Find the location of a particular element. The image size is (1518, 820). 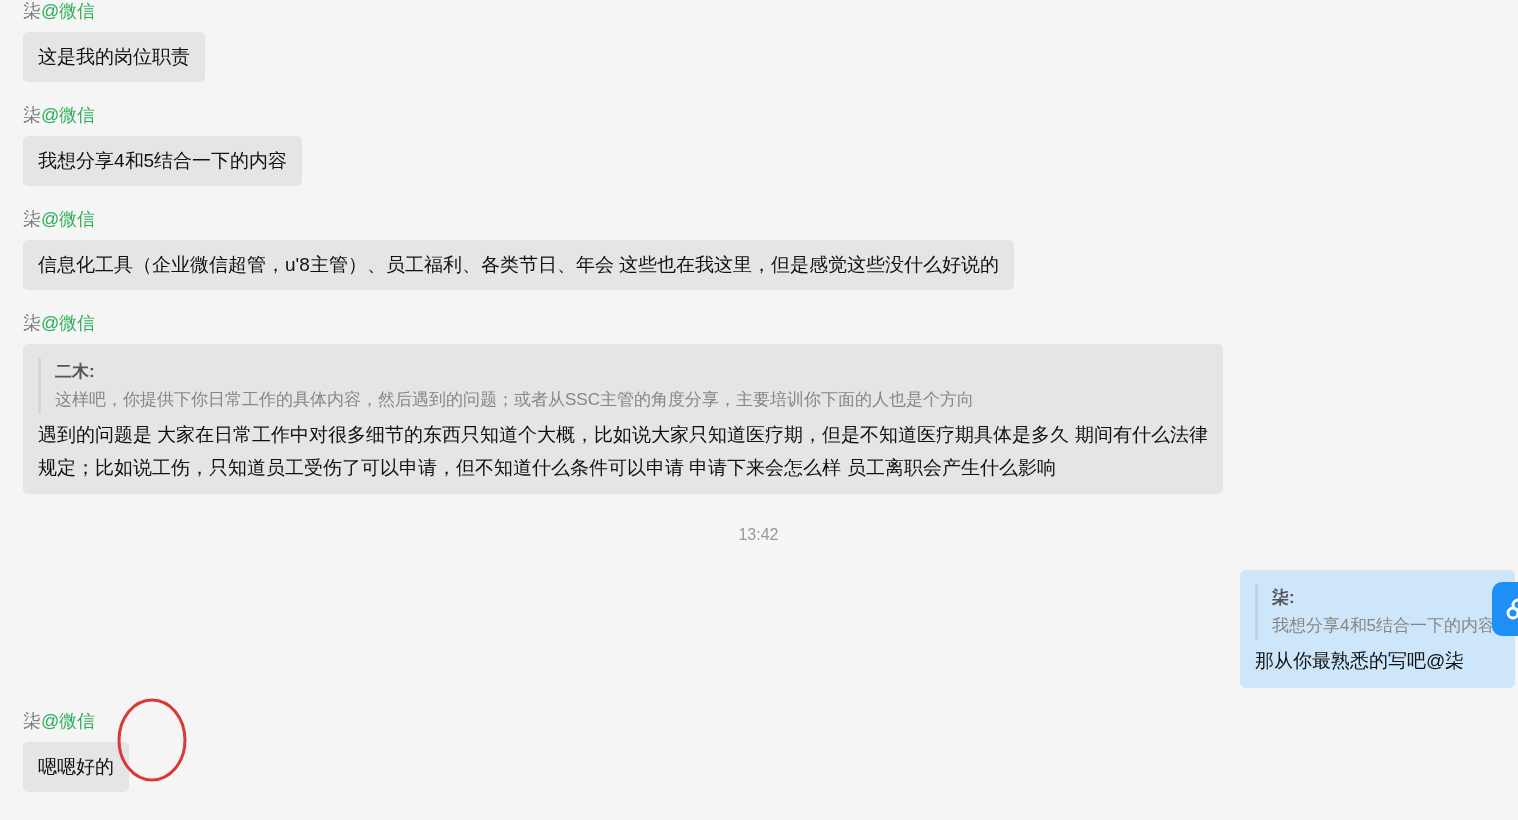

quoted-message: 二木: 这样吧，你提供下你日常工作的具体内容，然后遇到的问题；或者从SSC主管的角度分享，主要培训你下面的人也是个方向 is located at coordinates (623, 386).